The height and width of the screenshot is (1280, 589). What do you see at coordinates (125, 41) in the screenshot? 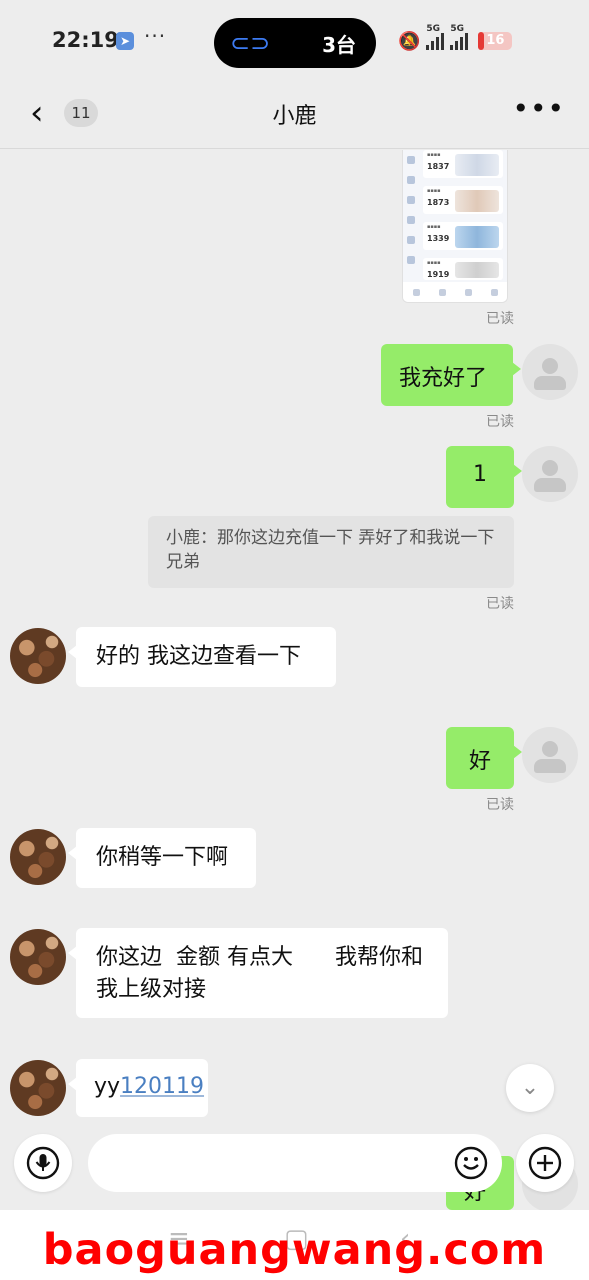
I see `navigation-app-icon: ➤` at bounding box center [125, 41].